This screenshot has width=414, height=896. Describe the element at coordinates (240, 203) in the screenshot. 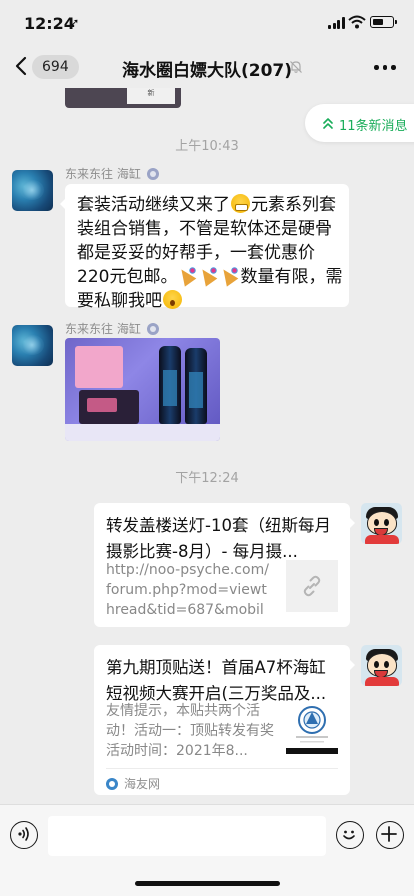

I see `grin-emoji-icon` at that location.